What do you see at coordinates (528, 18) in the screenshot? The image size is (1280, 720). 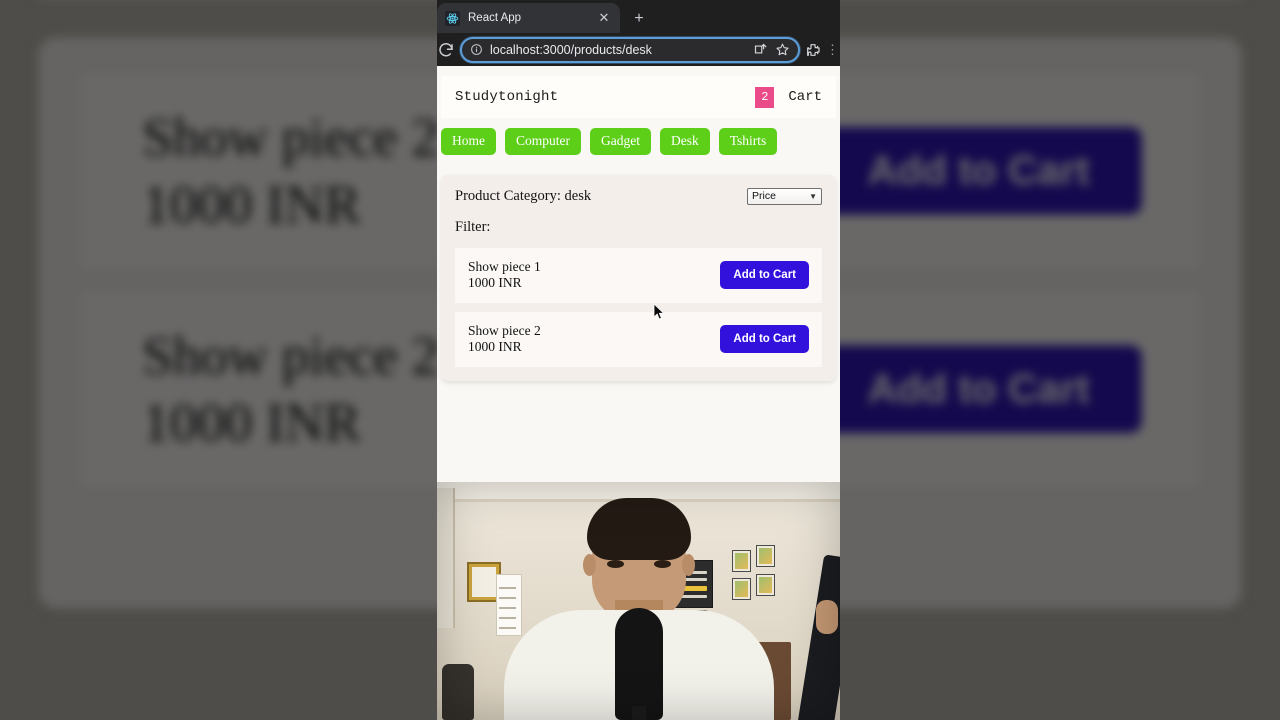 I see `browser-tab-react-app: React App ✕` at bounding box center [528, 18].